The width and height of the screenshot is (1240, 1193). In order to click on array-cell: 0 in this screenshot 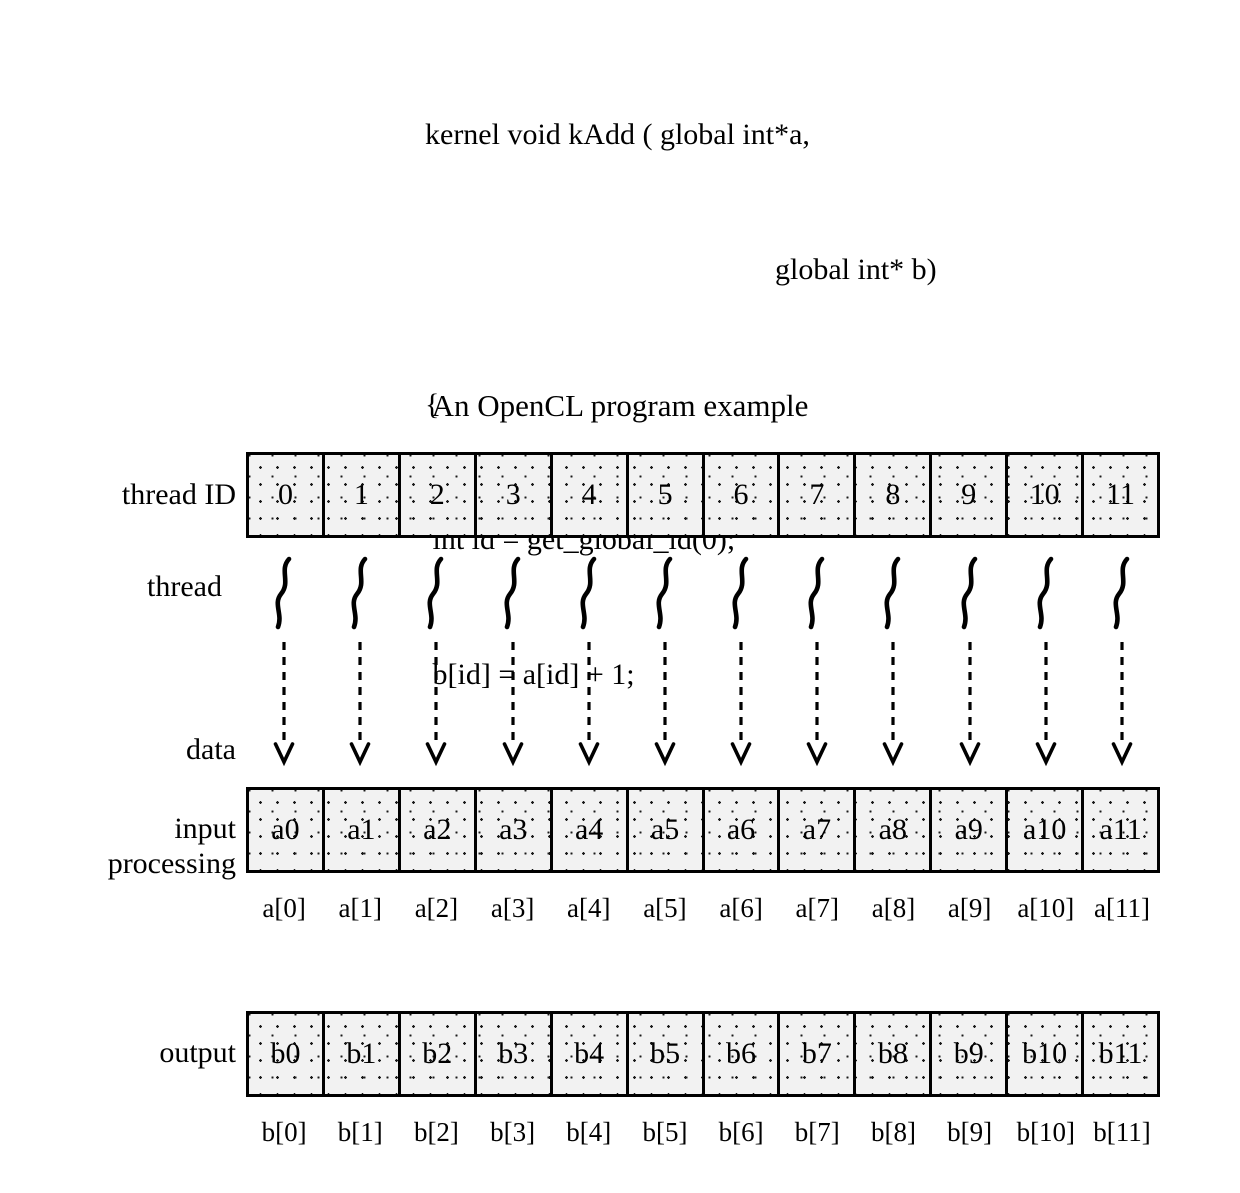, I will do `click(287, 495)`.